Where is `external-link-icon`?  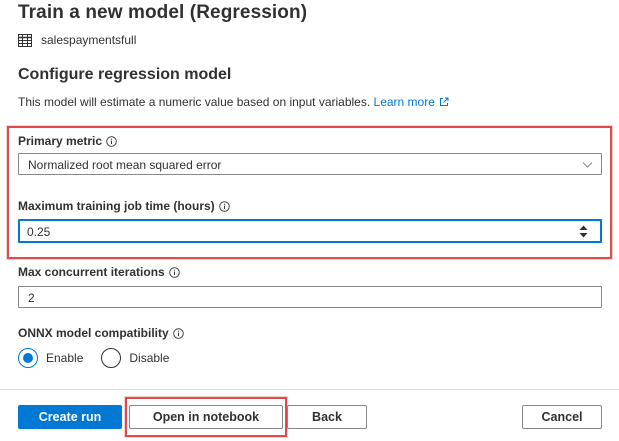
external-link-icon is located at coordinates (444, 101).